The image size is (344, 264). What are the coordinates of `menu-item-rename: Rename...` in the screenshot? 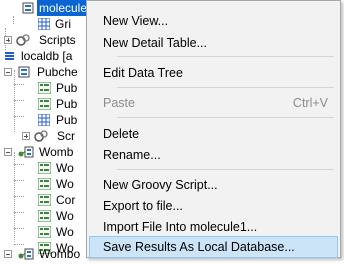 It's located at (213, 155).